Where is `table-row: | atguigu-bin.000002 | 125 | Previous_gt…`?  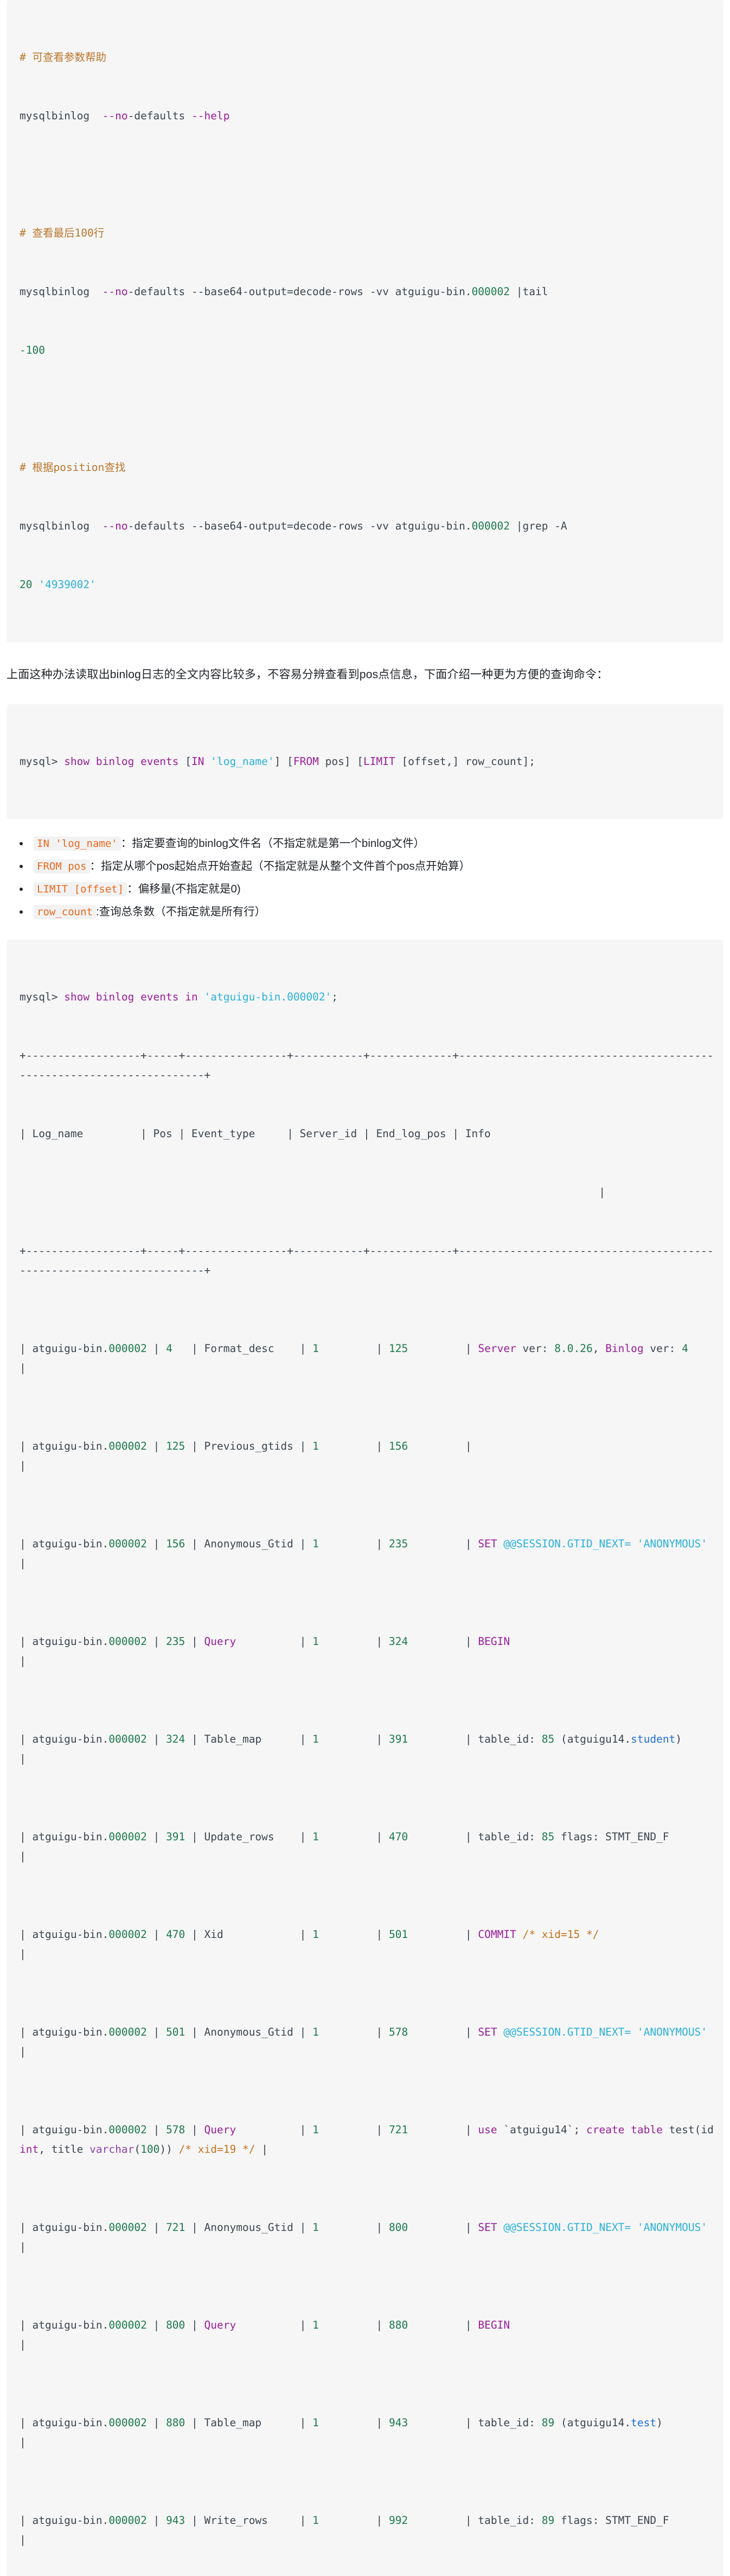
table-row: | atguigu-bin.000002 | 125 | Previous_gt… is located at coordinates (246, 1456).